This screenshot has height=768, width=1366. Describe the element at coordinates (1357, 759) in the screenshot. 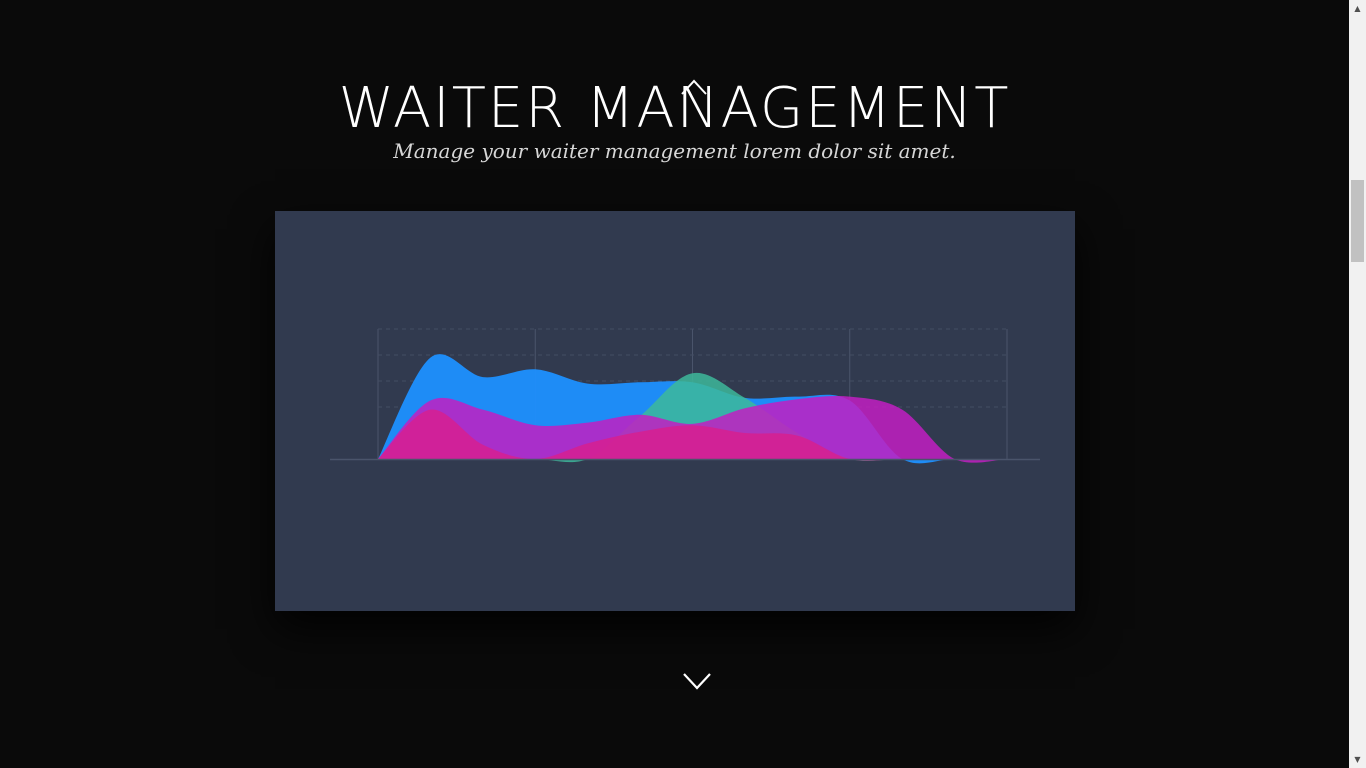

I see `scrollbar-down-arrow: ▼` at that location.